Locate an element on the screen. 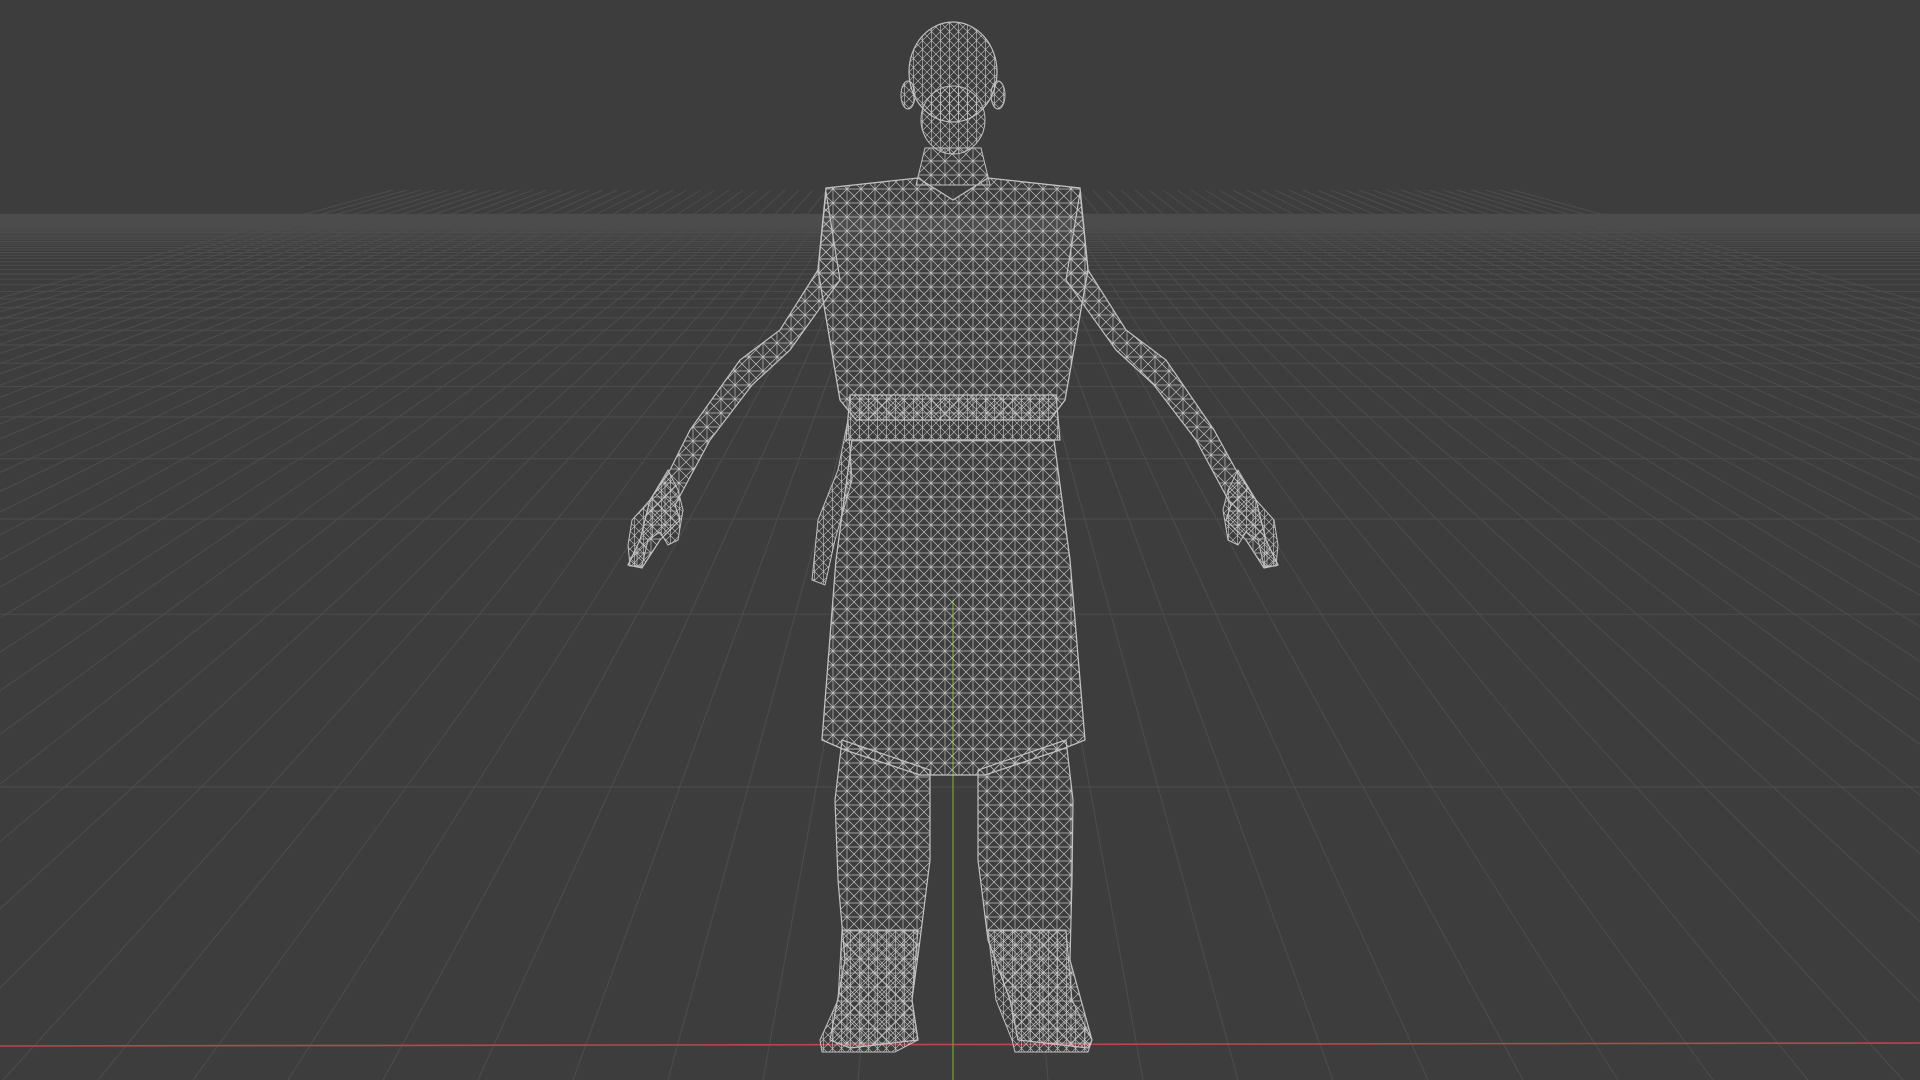 This screenshot has height=1080, width=1920. mesh-left-boot is located at coordinates (869, 991).